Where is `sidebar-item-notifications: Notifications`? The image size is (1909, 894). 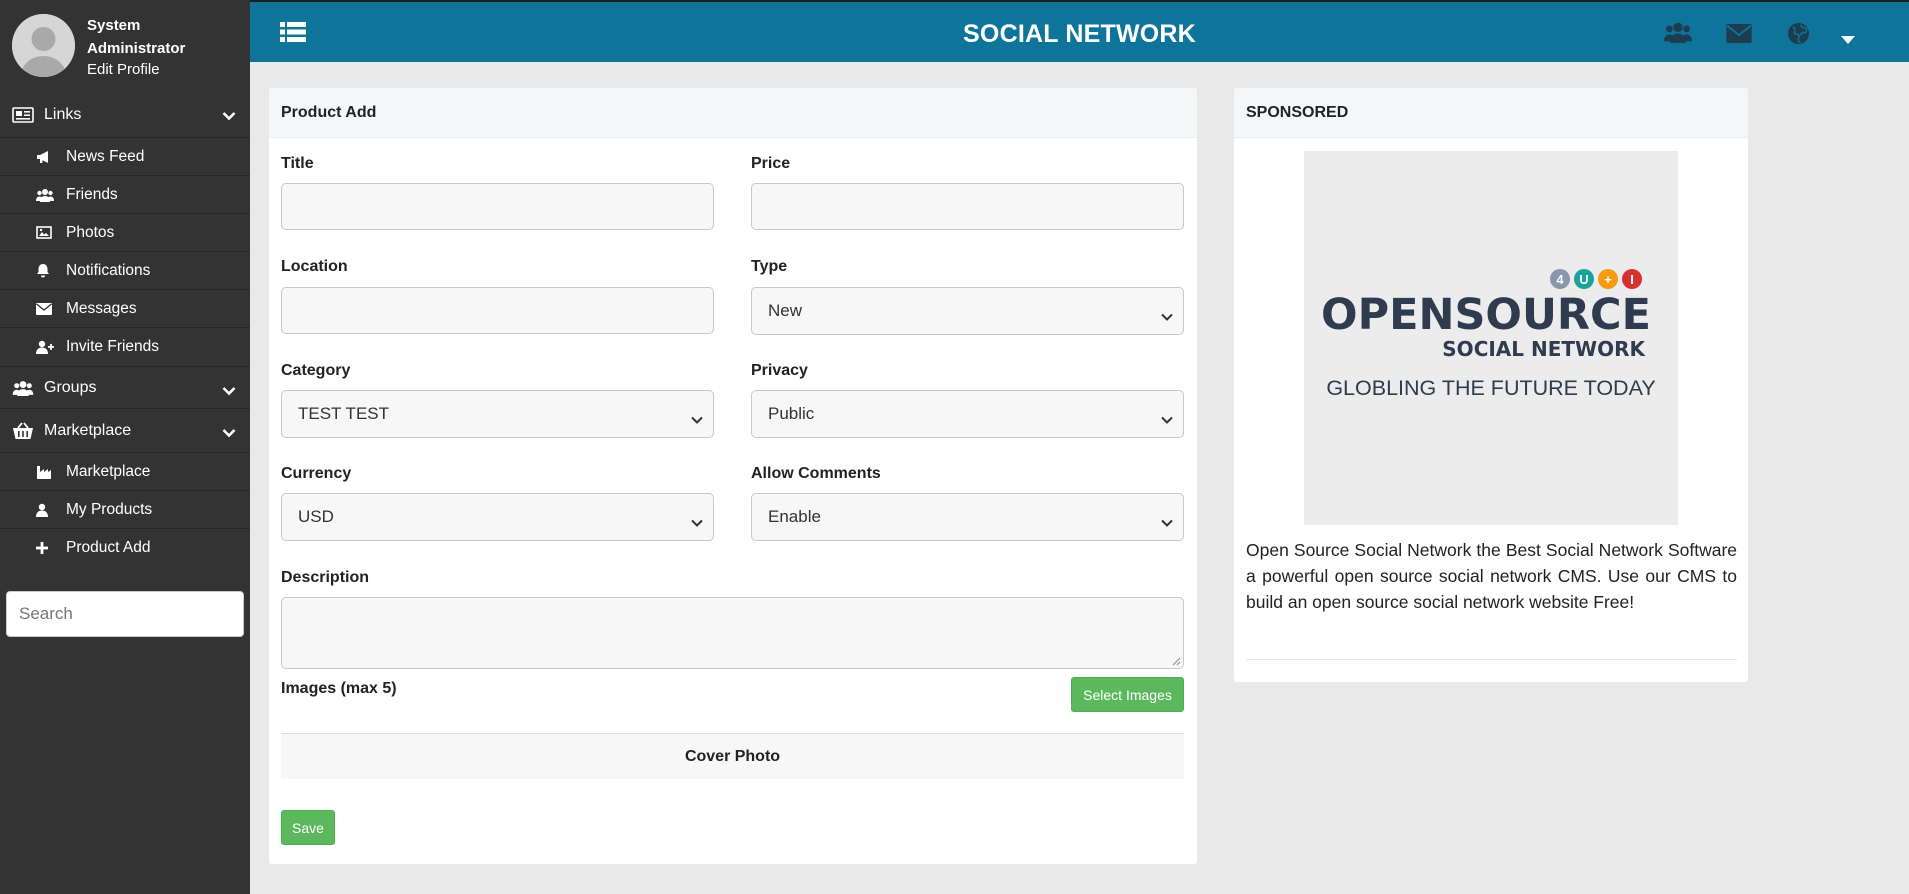
sidebar-item-notifications: Notifications is located at coordinates (125, 271).